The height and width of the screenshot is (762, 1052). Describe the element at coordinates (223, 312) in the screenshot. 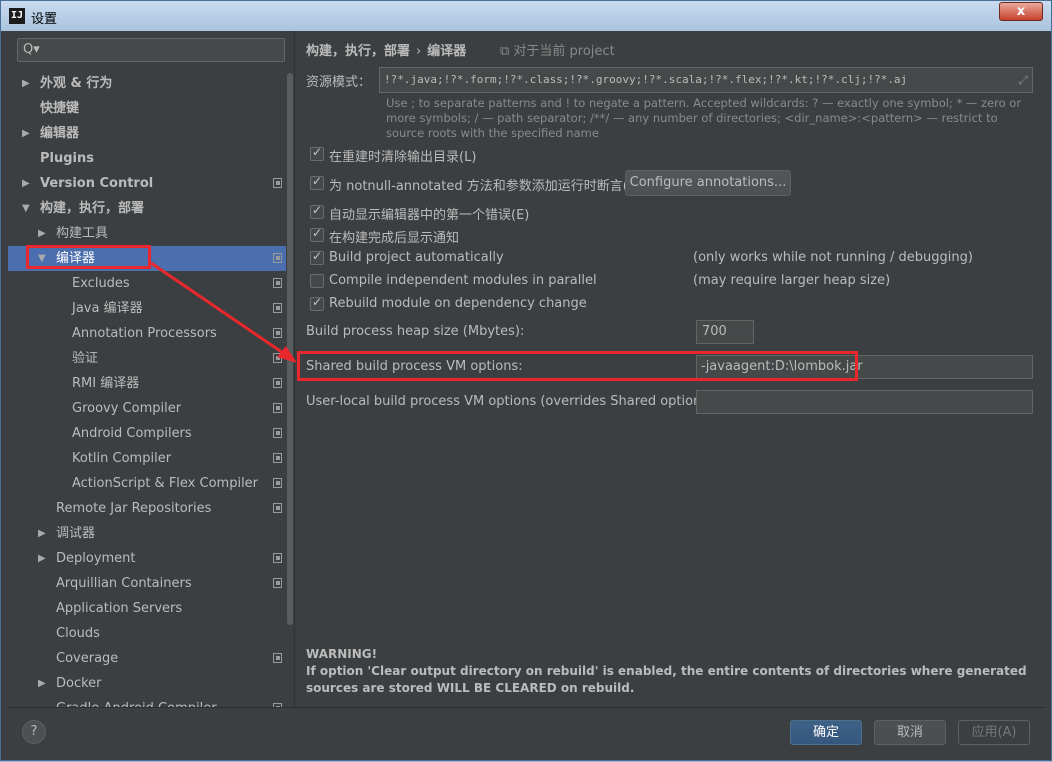

I see `annotation-arrow` at that location.